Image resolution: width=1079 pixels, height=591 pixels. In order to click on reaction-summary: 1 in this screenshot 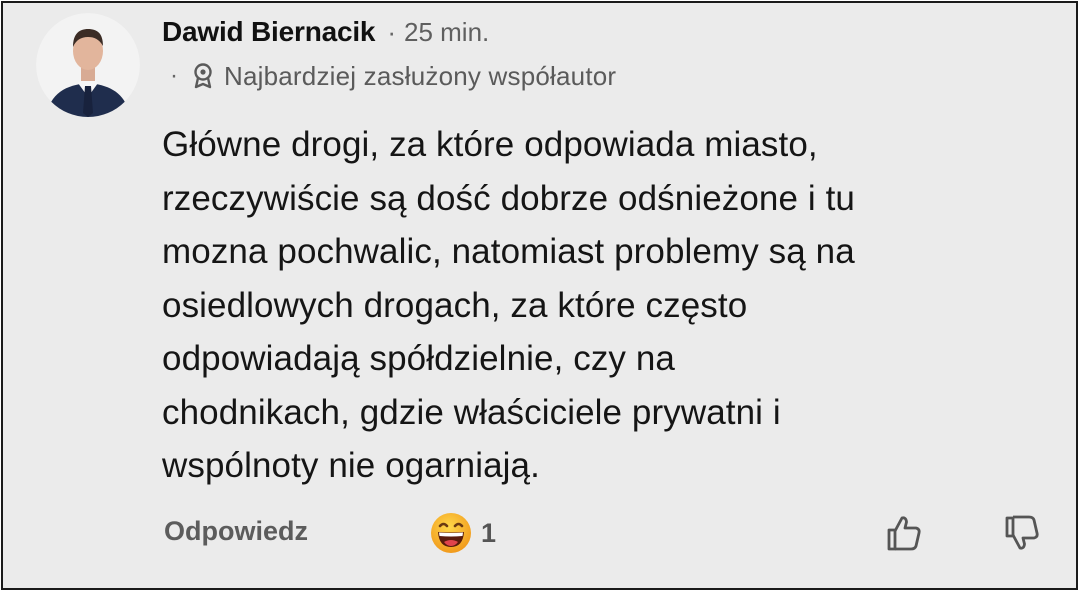, I will do `click(462, 533)`.